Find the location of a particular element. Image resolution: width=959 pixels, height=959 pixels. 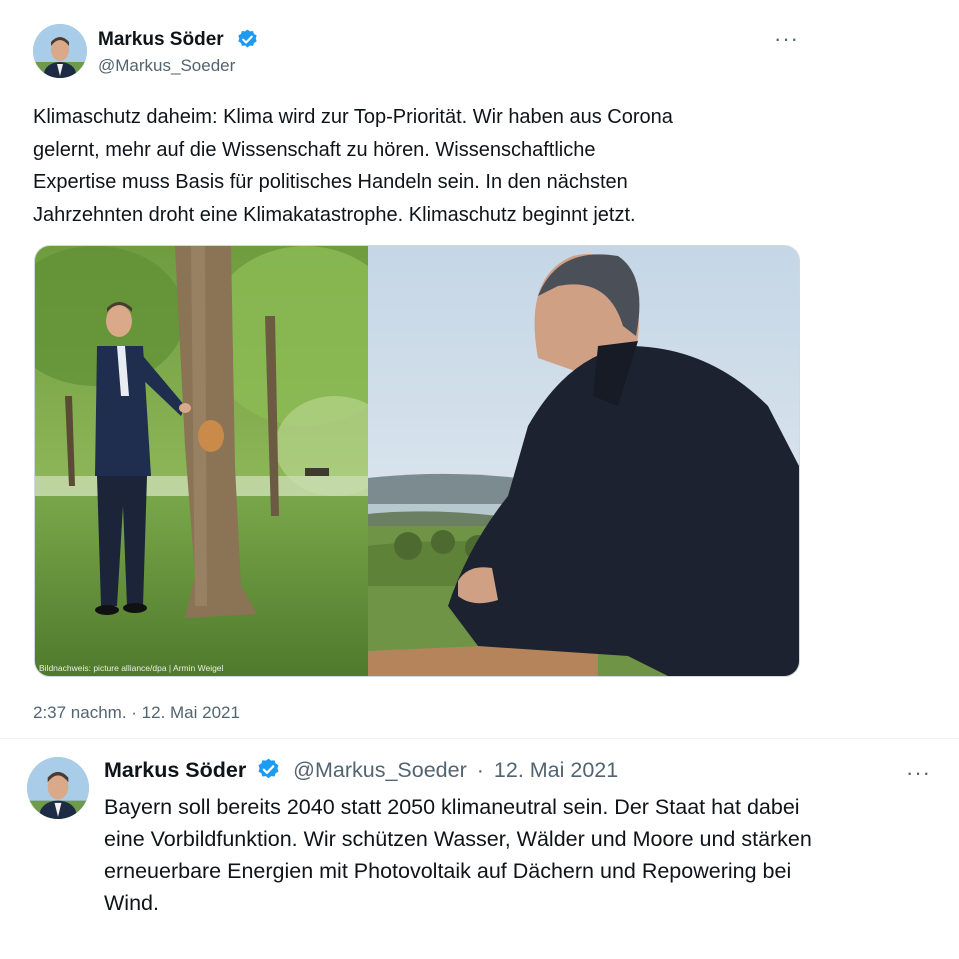

reply-more-options-icon: ··· is located at coordinates (918, 773).